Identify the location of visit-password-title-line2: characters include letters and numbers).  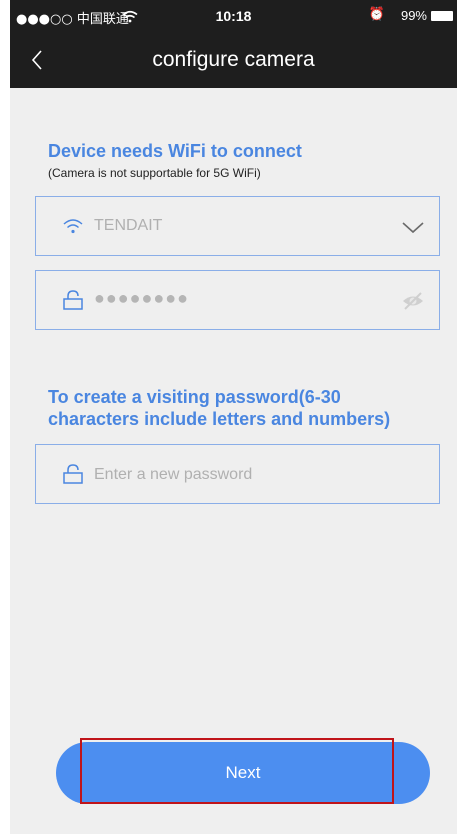
(219, 419).